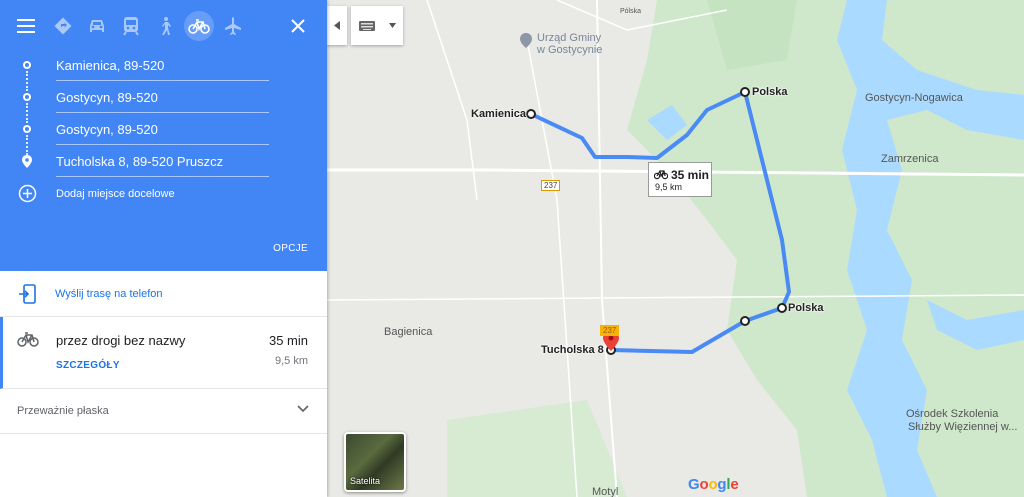  I want to click on elevation-row: Przeważnie płaska, so click(163, 411).